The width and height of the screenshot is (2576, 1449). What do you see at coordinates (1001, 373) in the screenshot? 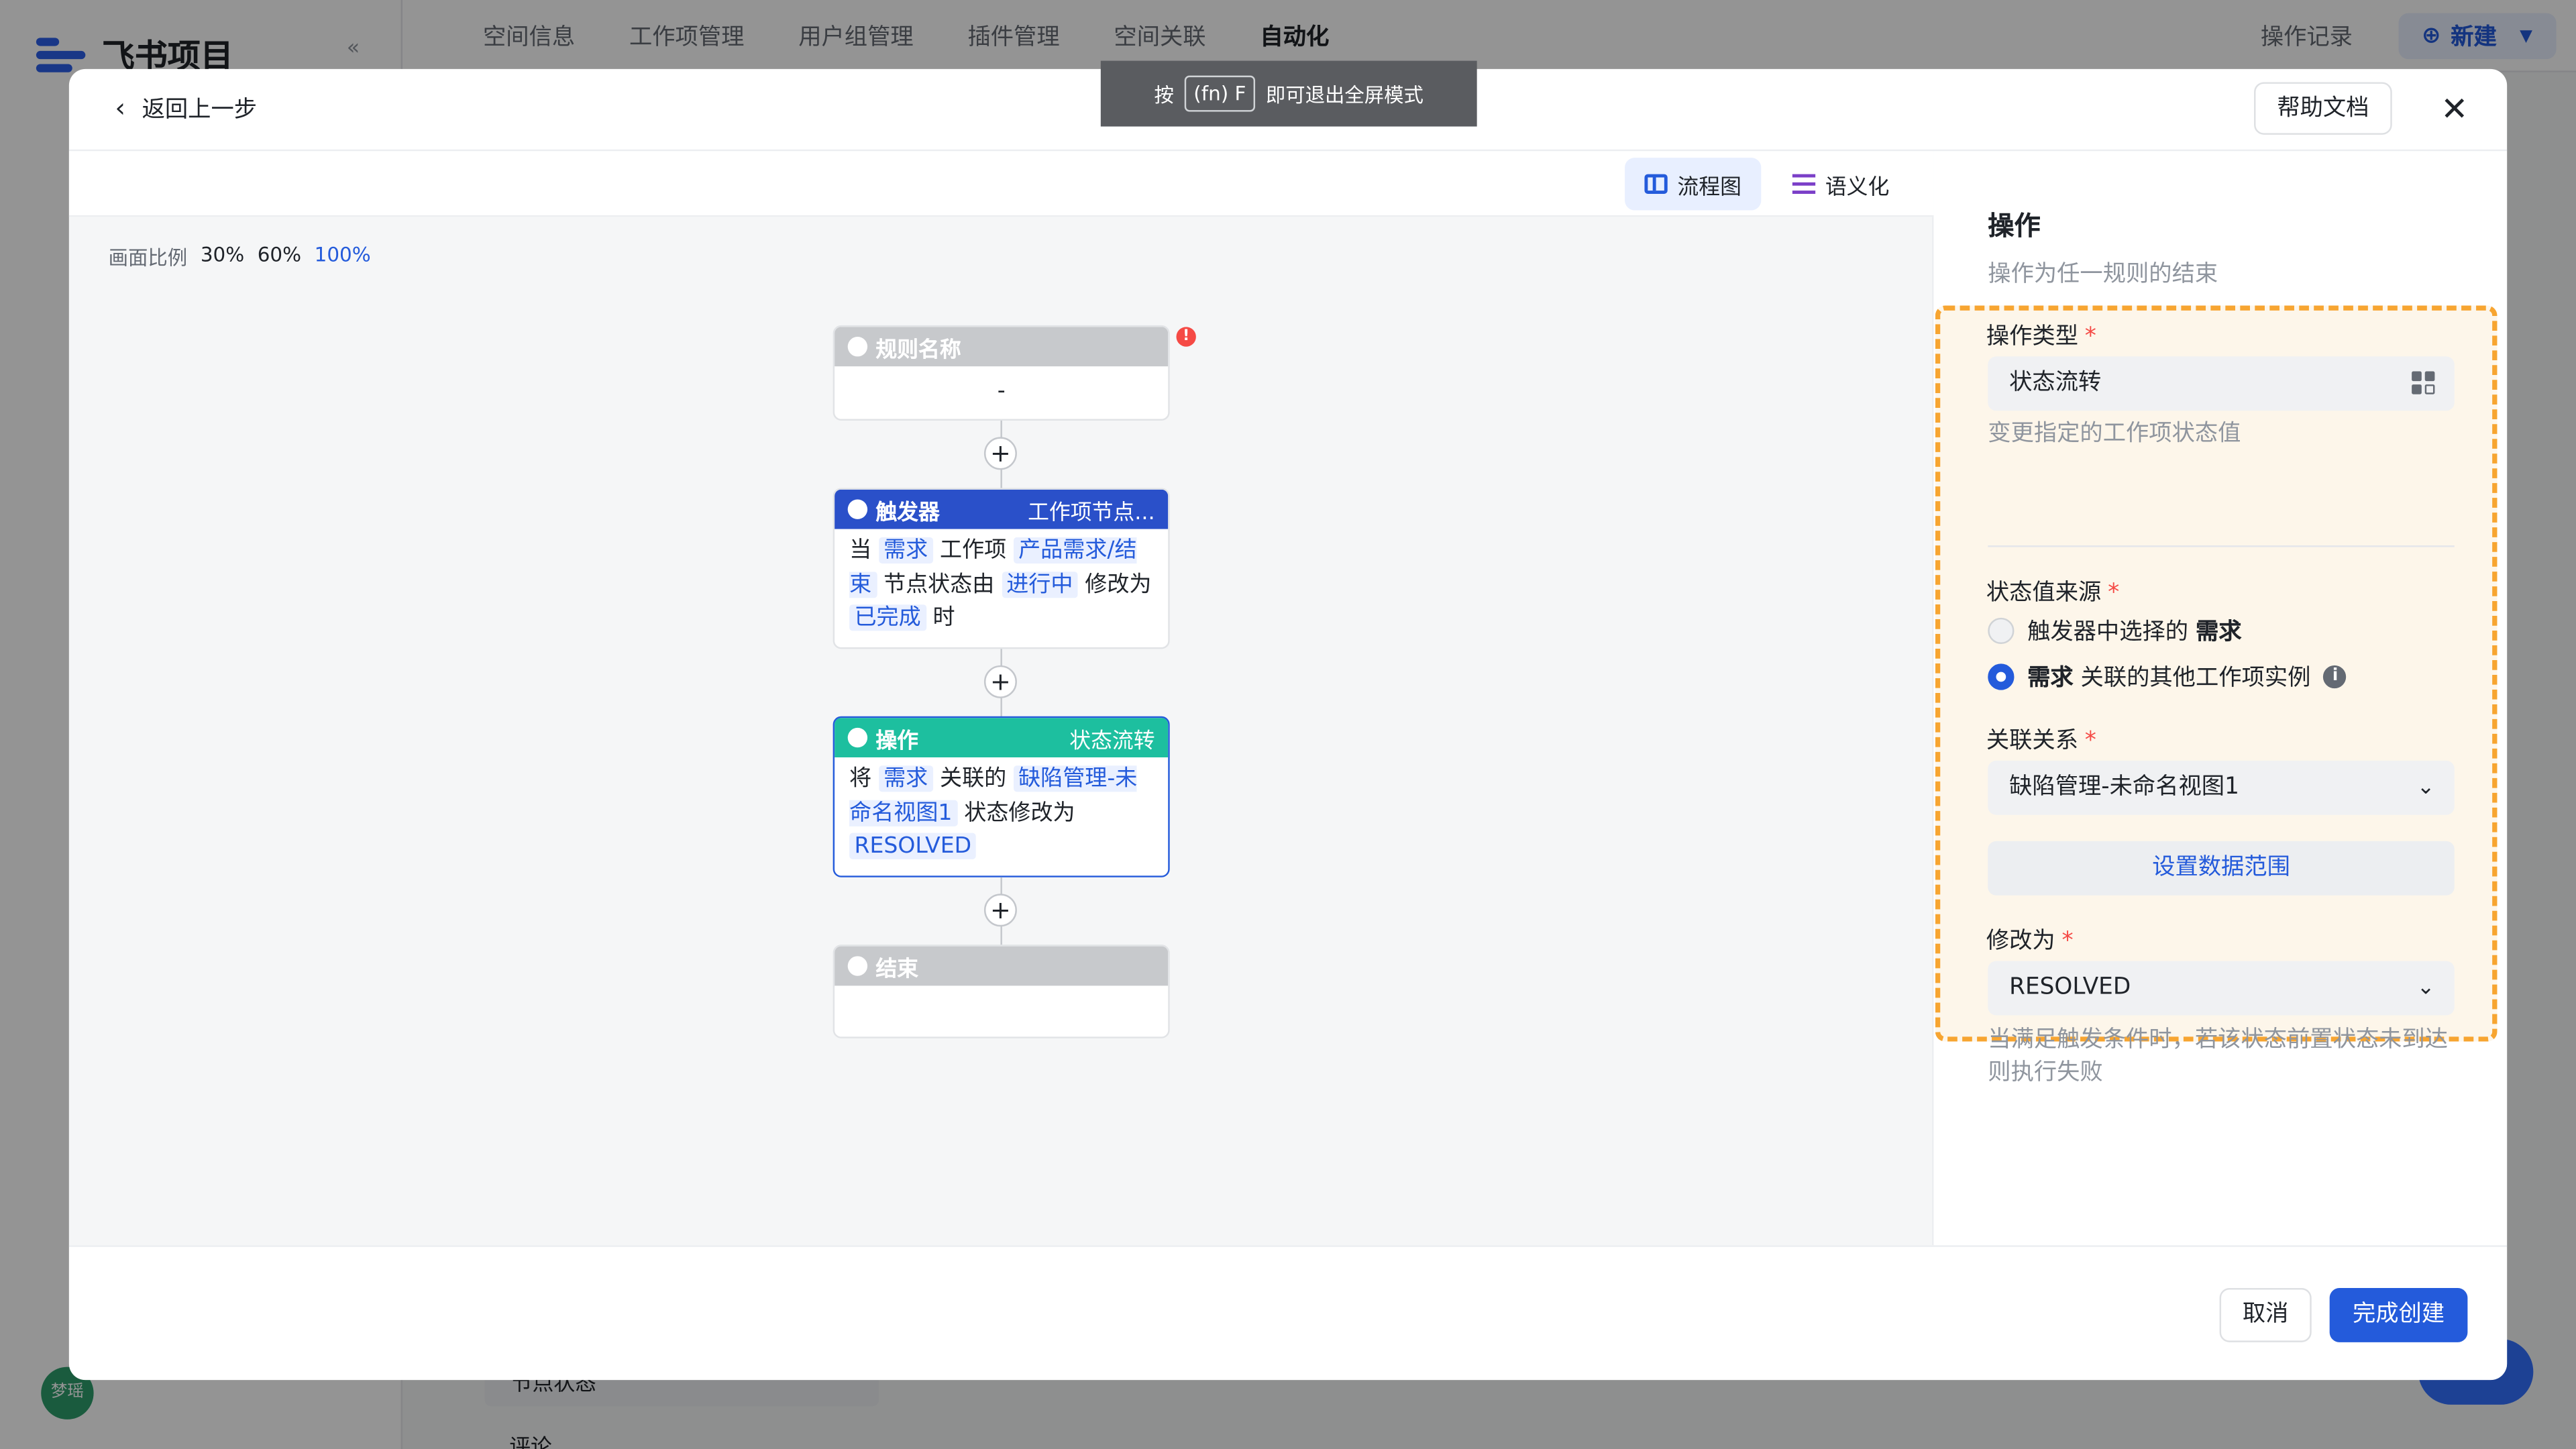
I see `rule-name-card: 规则名称 -` at bounding box center [1001, 373].